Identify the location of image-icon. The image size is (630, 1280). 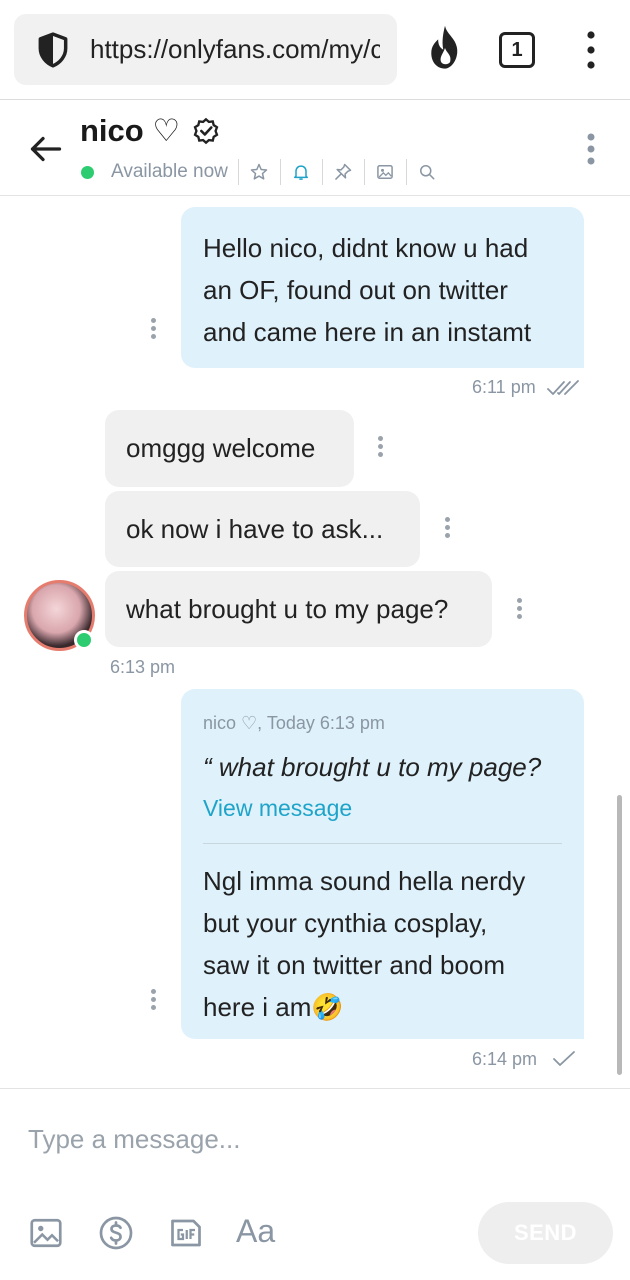
(385, 172).